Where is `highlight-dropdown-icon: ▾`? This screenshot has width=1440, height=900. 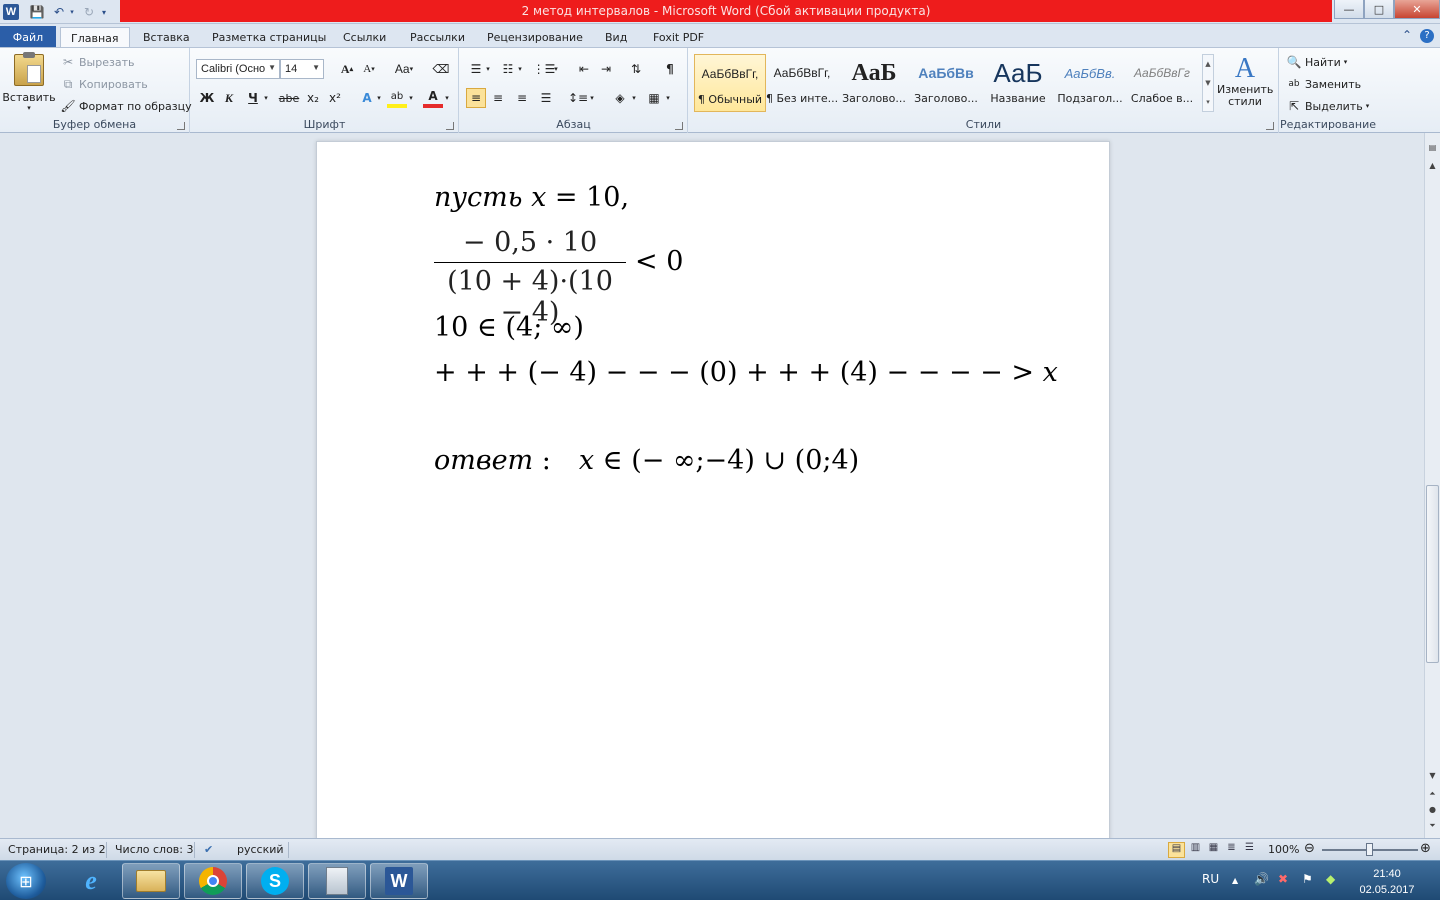 highlight-dropdown-icon: ▾ is located at coordinates (411, 98).